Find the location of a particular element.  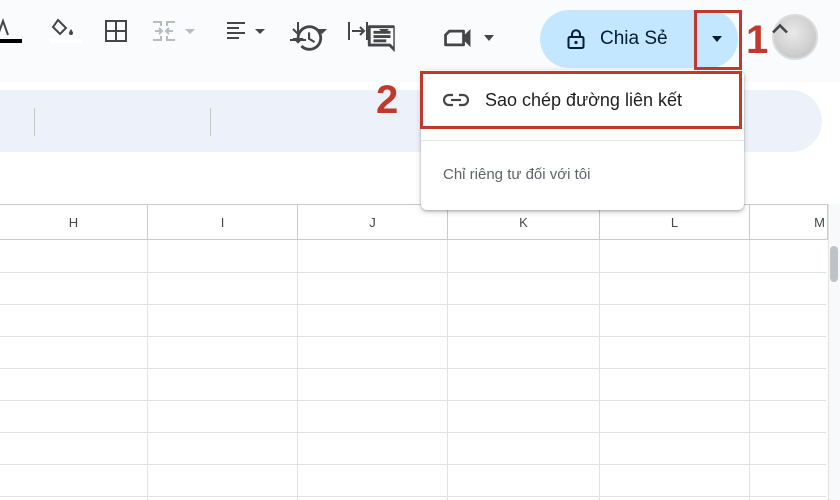

merge-cells-icon is located at coordinates (164, 31).